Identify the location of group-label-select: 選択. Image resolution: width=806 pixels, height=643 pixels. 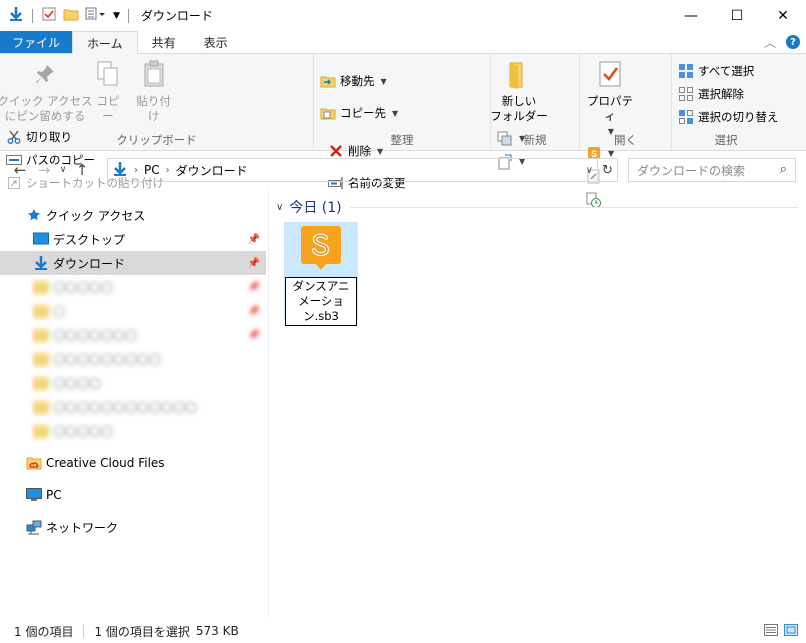
(726, 140).